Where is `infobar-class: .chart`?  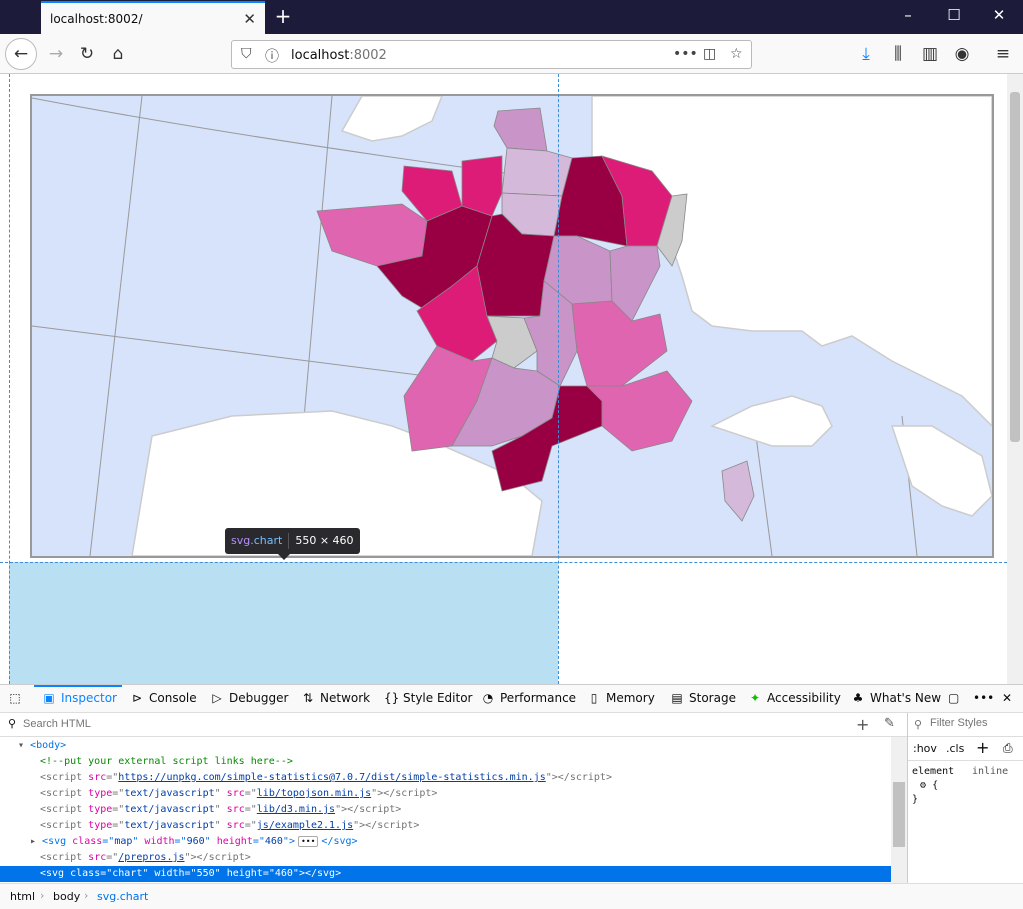 infobar-class: .chart is located at coordinates (266, 540).